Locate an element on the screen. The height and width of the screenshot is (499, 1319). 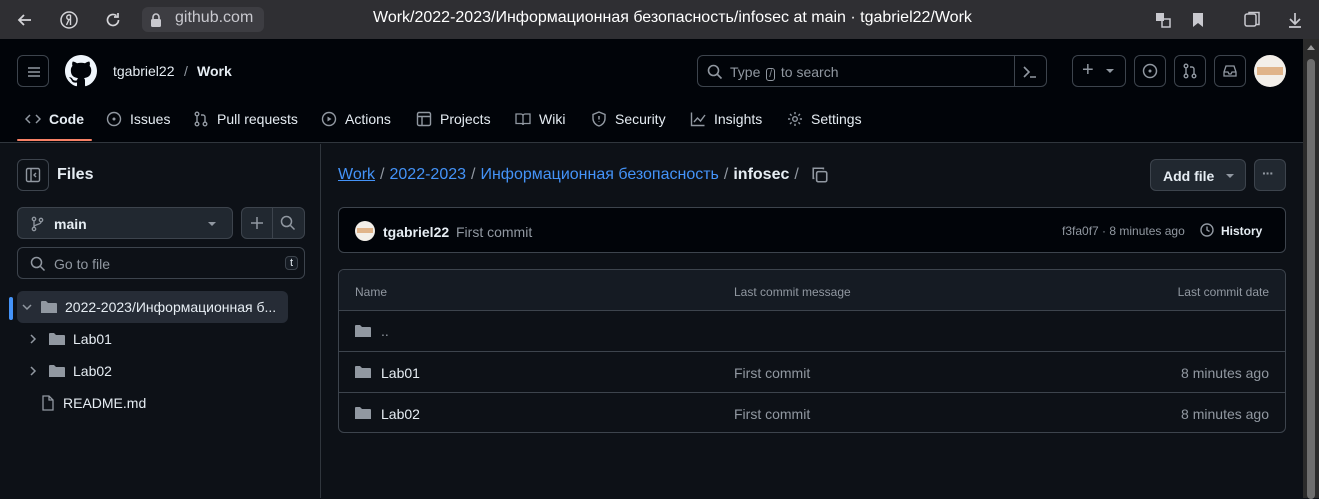
search-placeholder-prefix: Type is located at coordinates (745, 72).